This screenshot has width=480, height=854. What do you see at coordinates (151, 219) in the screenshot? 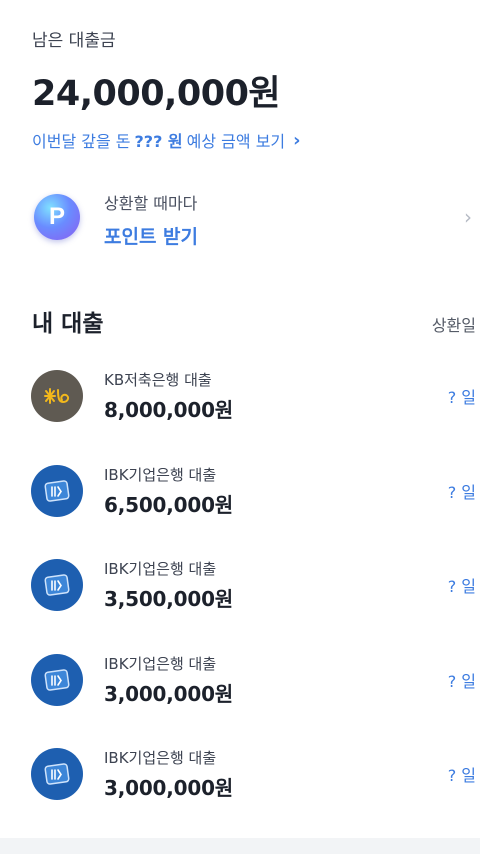
I see `points-text: 상환할 때마다 포인트 받기` at bounding box center [151, 219].